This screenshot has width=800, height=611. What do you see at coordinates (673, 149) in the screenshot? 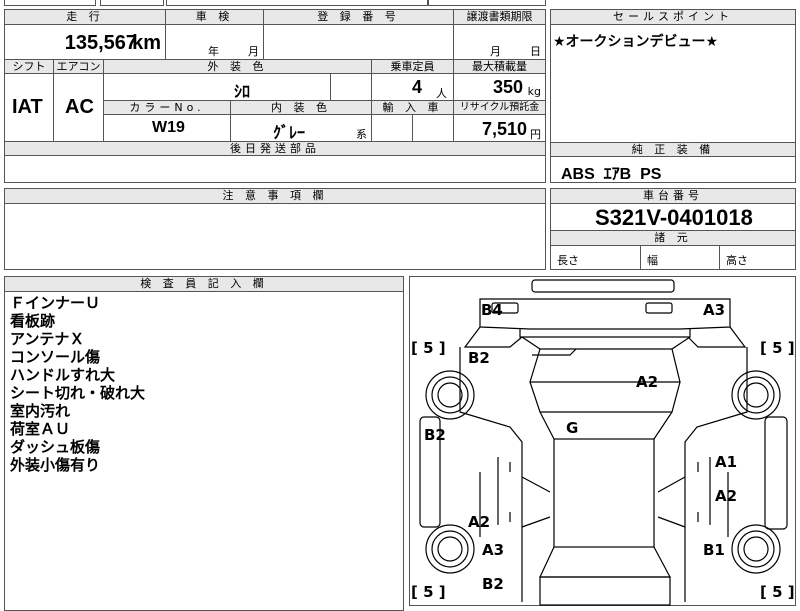
I see `genuine-equipment-header: 純 正 装 備` at bounding box center [673, 149].